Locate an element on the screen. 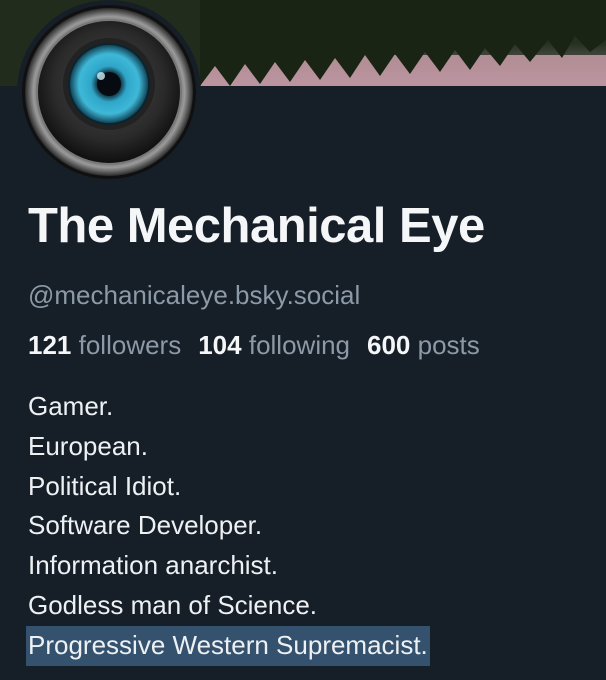  posts-count: 600 is located at coordinates (389, 345).